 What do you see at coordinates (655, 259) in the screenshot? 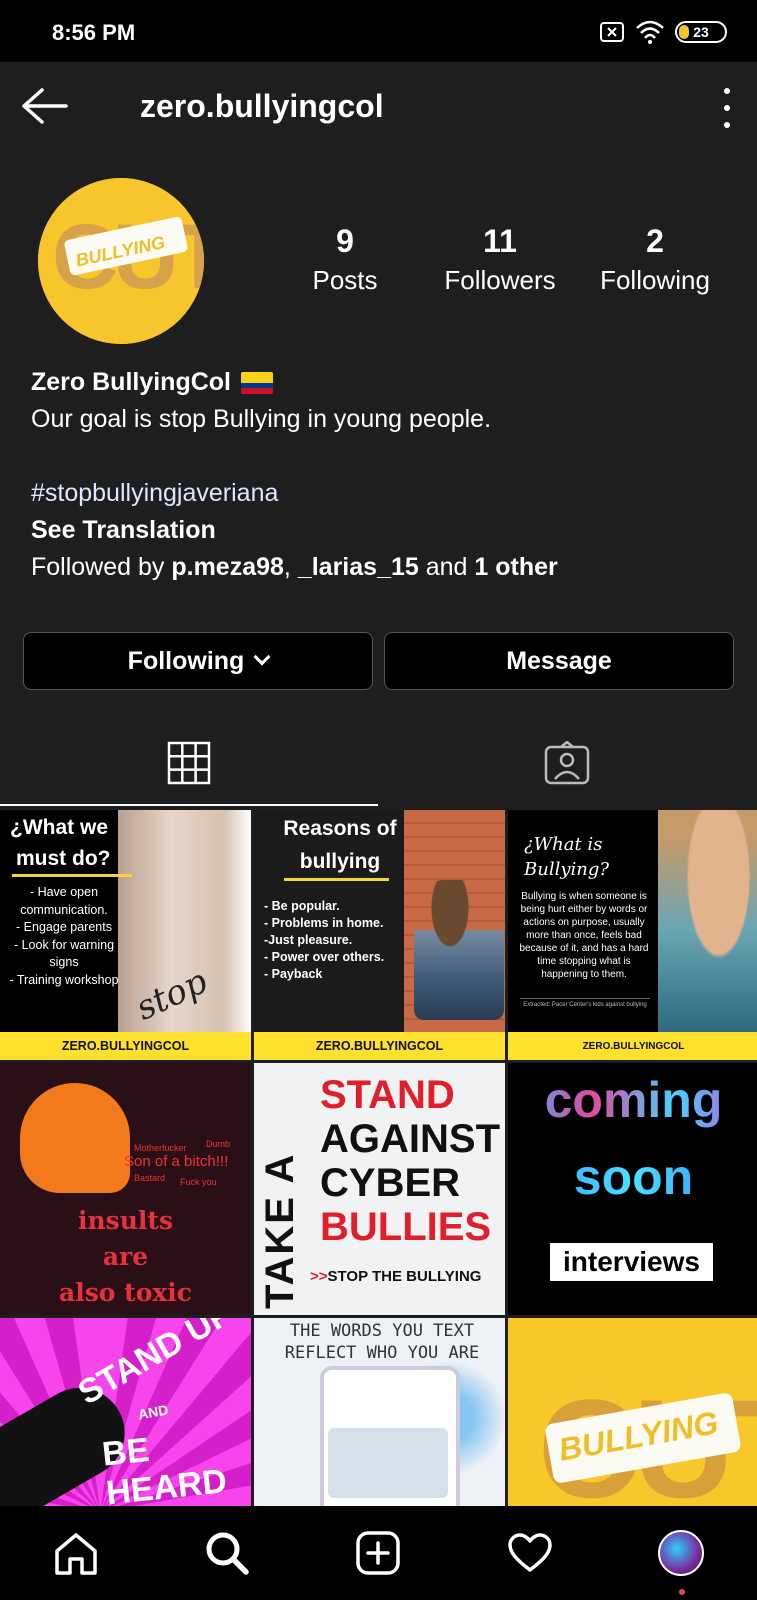
I see `following-stat: 2 Following` at bounding box center [655, 259].